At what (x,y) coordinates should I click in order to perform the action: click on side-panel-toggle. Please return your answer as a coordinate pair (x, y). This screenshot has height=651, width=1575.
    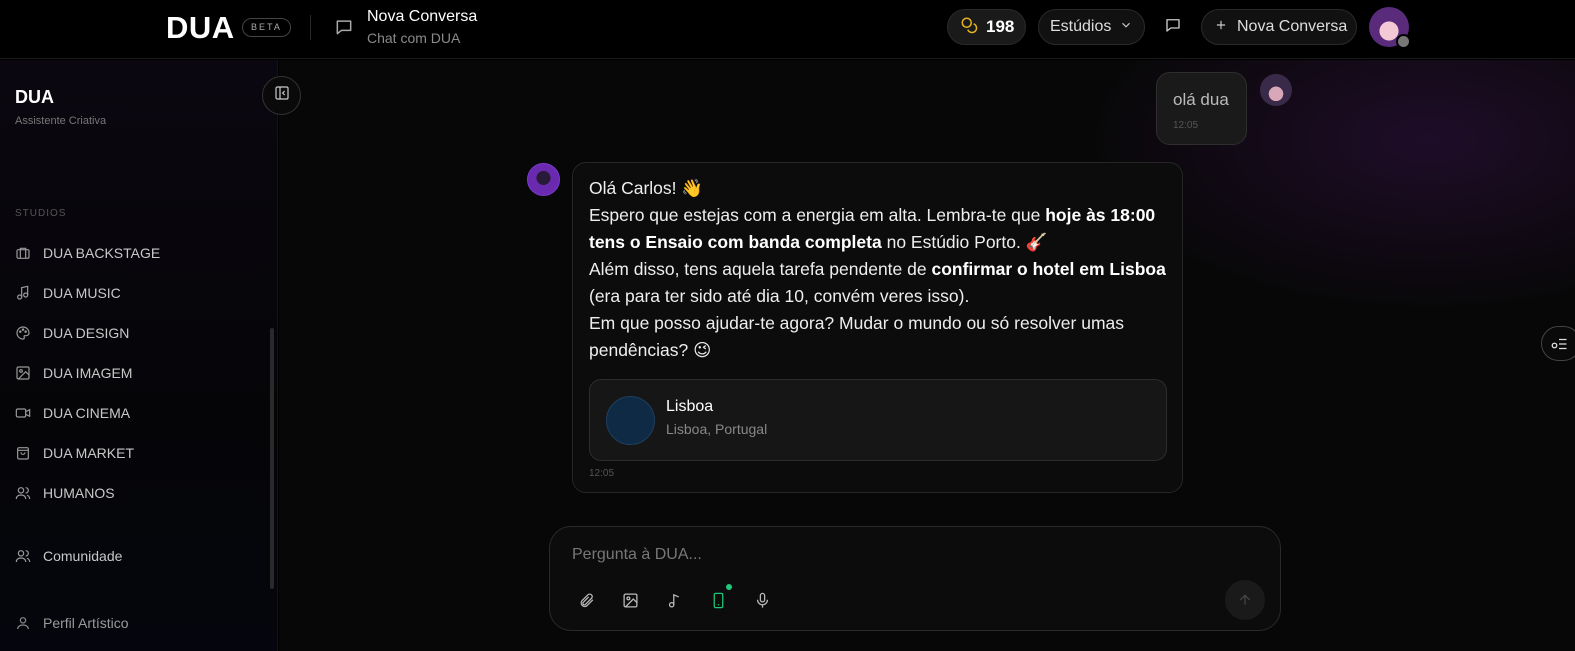
    Looking at the image, I should click on (1558, 343).